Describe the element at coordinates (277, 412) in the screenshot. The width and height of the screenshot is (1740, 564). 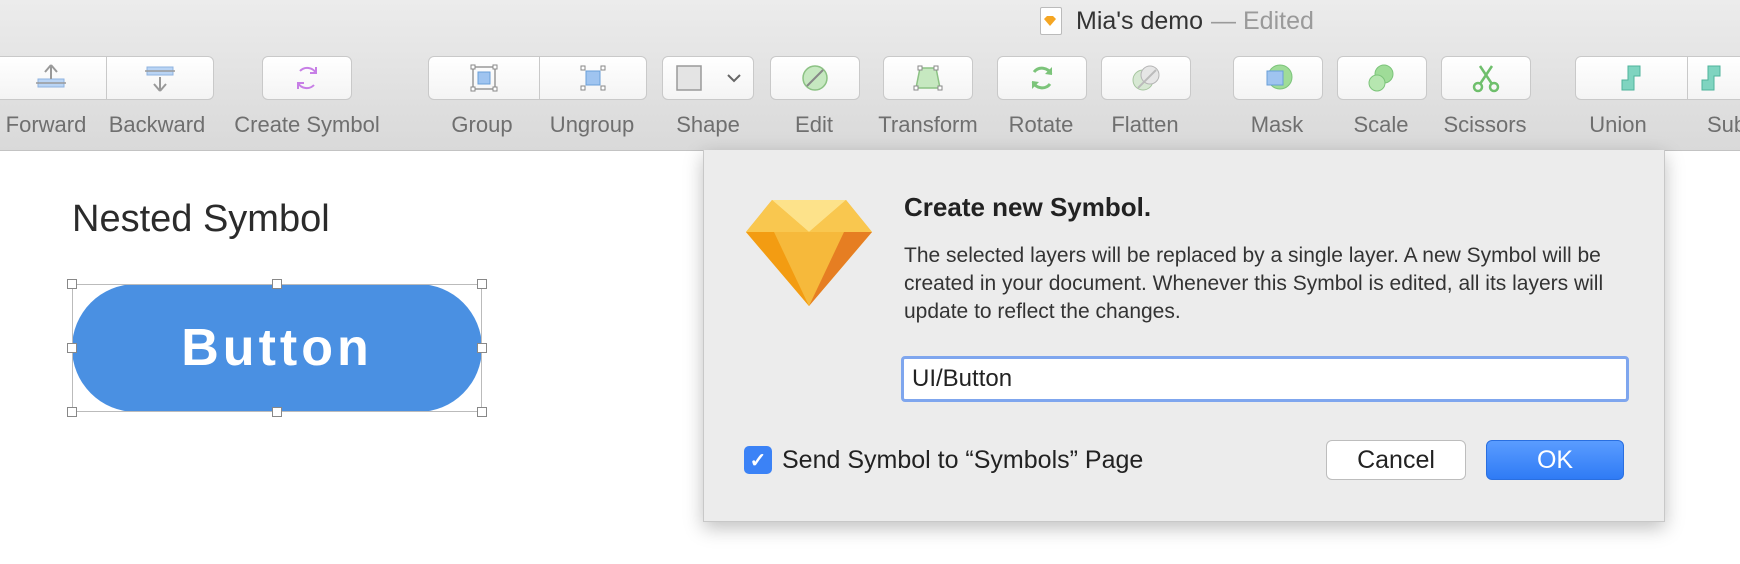
I see `resize-handle-bottom` at that location.